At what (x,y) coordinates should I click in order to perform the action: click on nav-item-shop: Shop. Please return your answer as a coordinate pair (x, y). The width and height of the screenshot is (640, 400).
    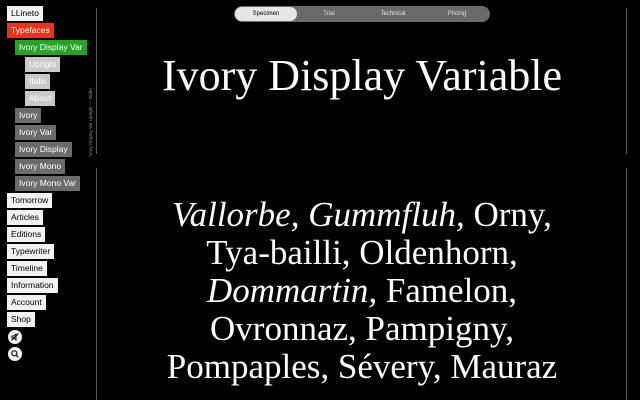
    Looking at the image, I should click on (21, 319).